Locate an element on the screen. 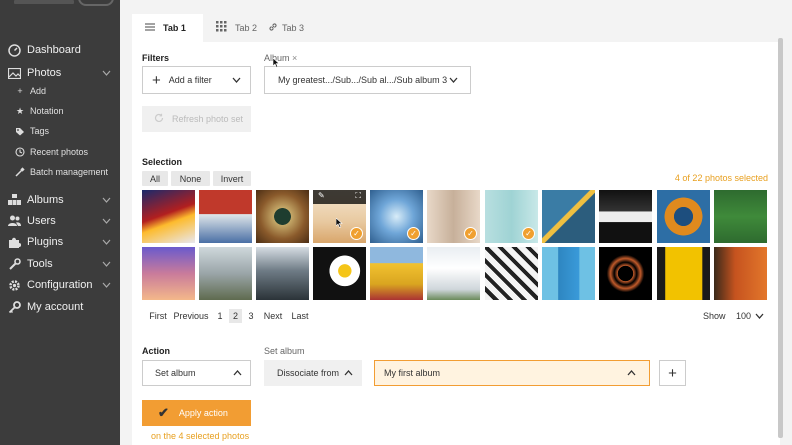 The width and height of the screenshot is (792, 445). action-select: Set album is located at coordinates (196, 373).